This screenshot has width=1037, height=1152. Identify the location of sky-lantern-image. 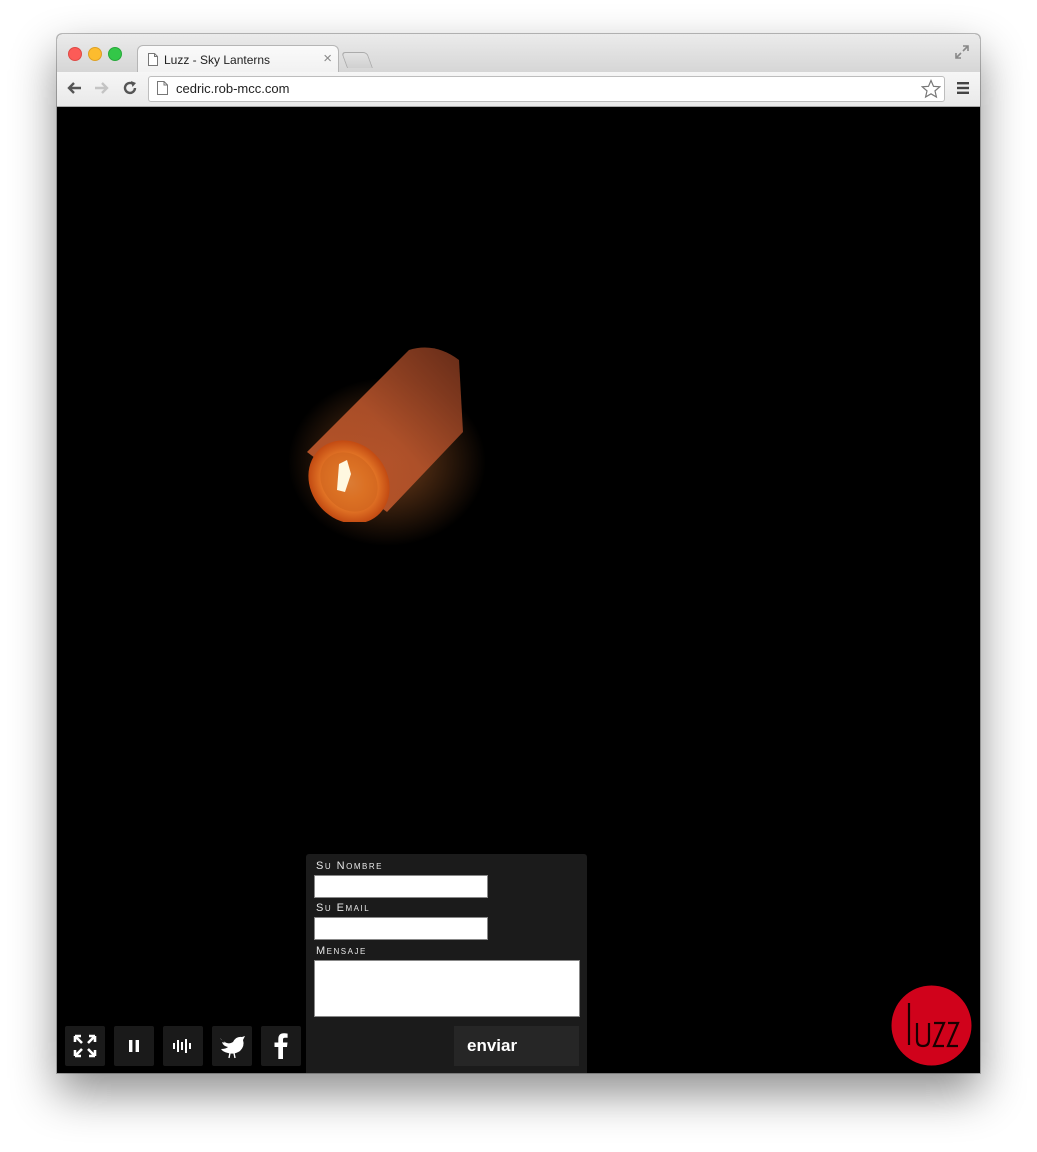
(385, 434).